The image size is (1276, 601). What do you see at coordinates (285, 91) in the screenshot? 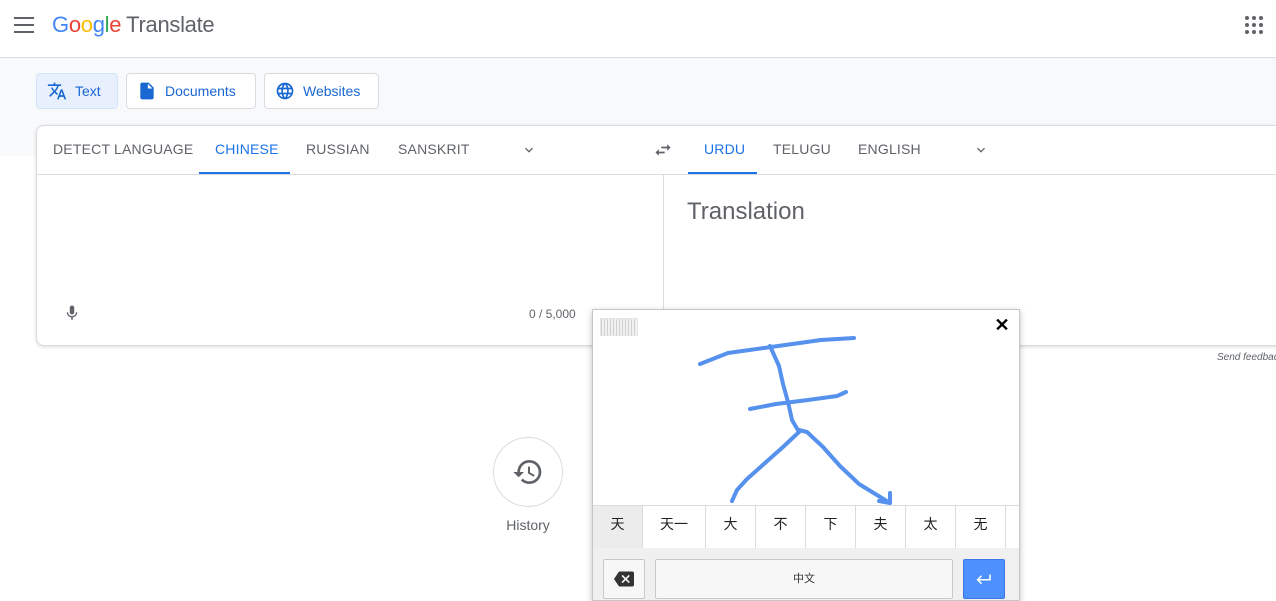
I see `globe-icon` at bounding box center [285, 91].